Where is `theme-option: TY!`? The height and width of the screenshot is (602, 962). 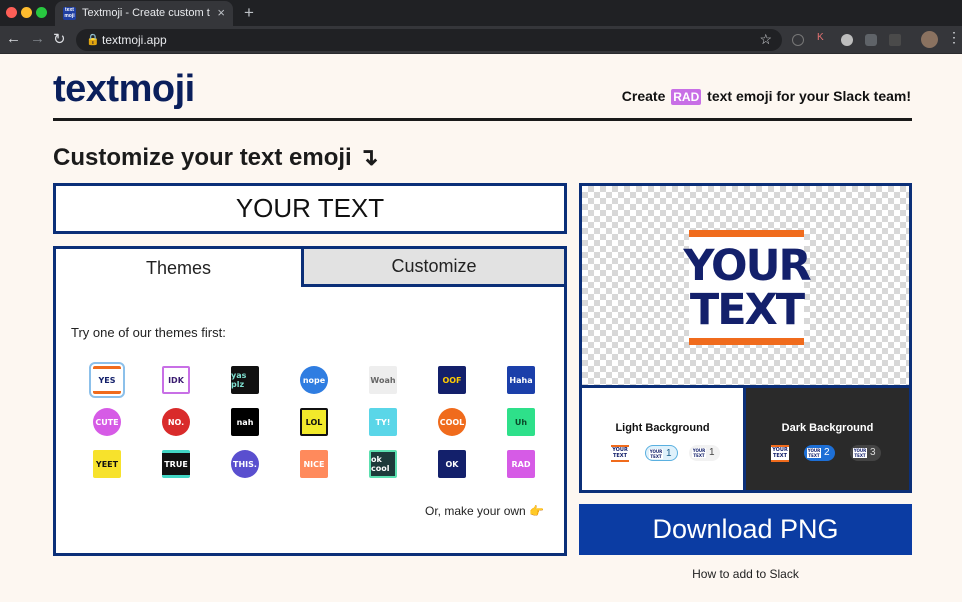
theme-option: TY! is located at coordinates (383, 422).